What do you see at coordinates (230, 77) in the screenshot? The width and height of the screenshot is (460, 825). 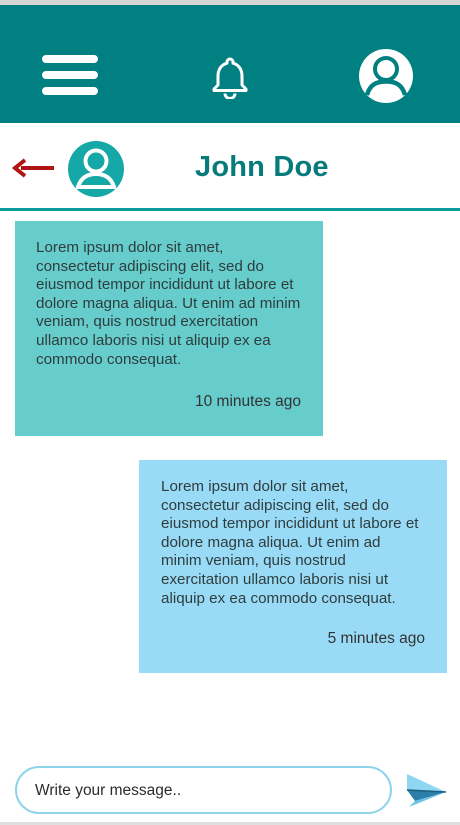 I see `bell-icon` at bounding box center [230, 77].